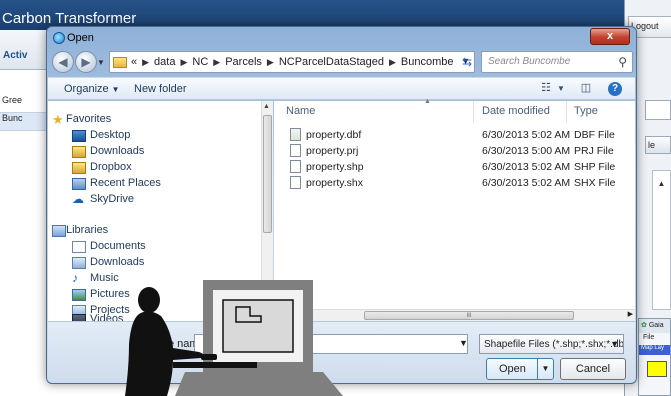 The width and height of the screenshot is (671, 396). What do you see at coordinates (78, 199) in the screenshot?
I see `skydrive-cloud-icon: ☁` at bounding box center [78, 199].